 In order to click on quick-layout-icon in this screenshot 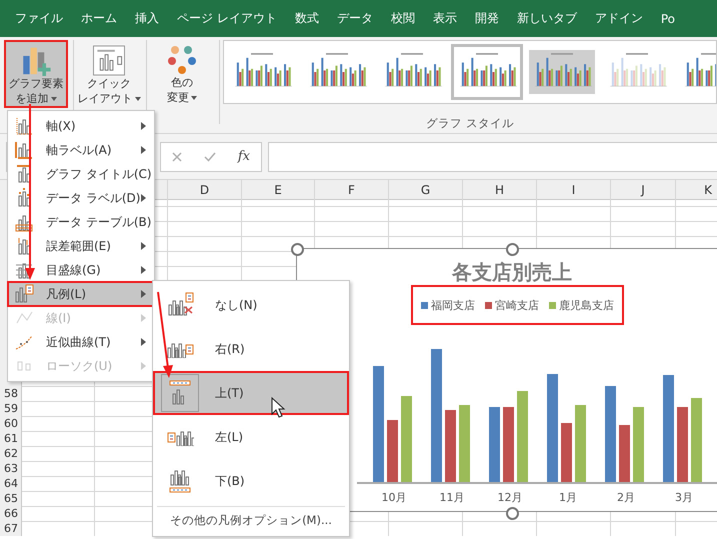, I will do `click(109, 60)`.